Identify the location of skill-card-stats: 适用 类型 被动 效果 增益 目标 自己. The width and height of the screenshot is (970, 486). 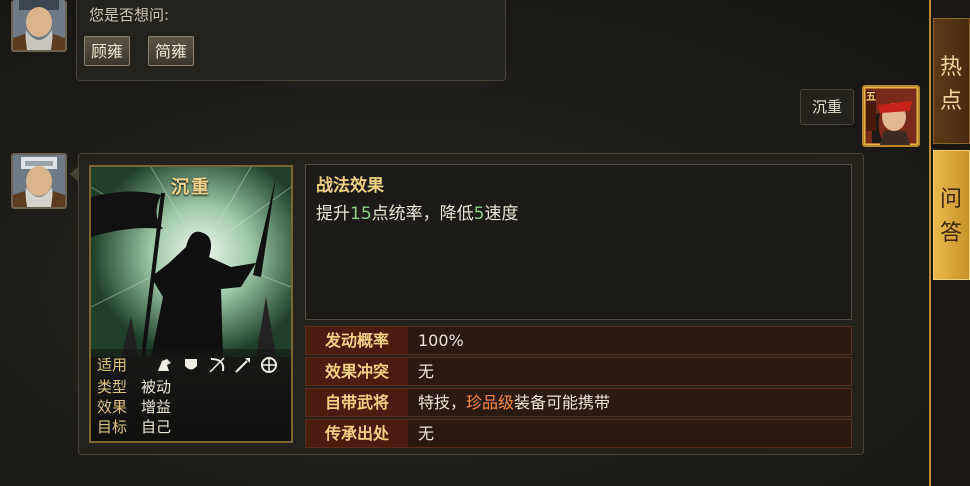
(191, 395).